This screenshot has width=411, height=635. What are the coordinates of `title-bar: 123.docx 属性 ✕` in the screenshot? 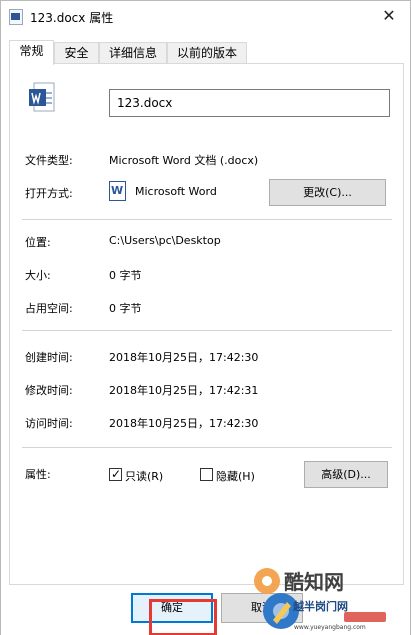 It's located at (205, 16).